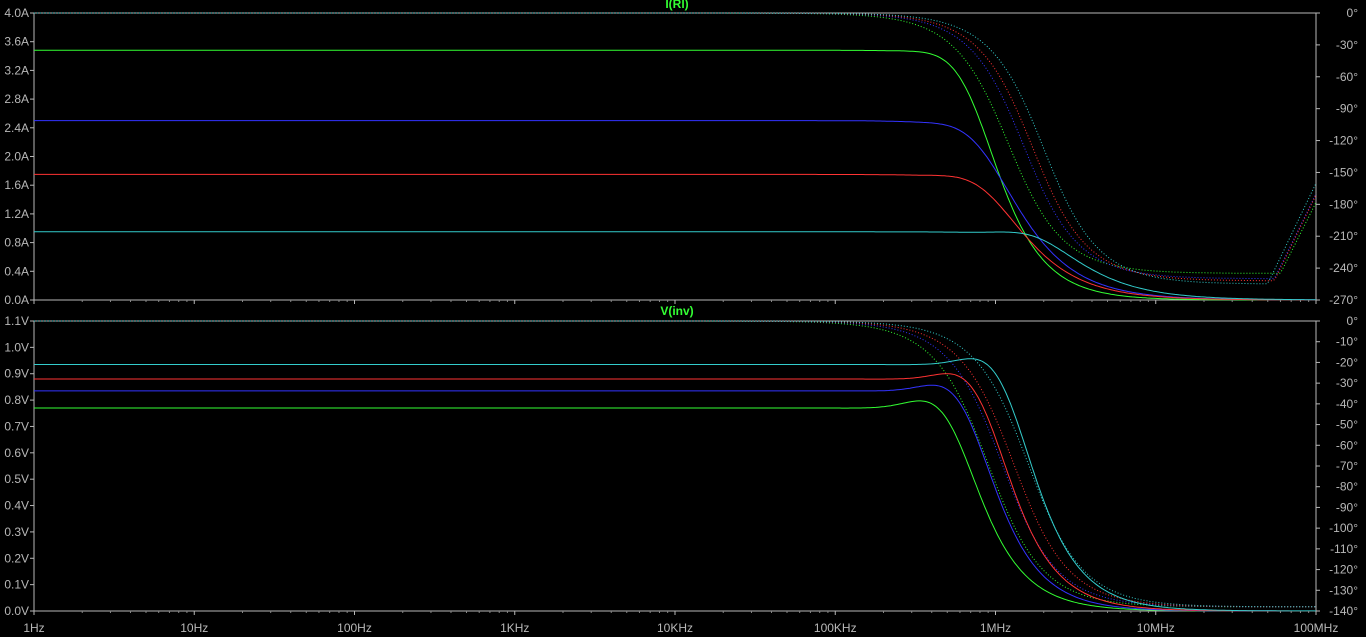  Describe the element at coordinates (16, 558) in the screenshot. I see `left-tick-label: 0.2V` at that location.